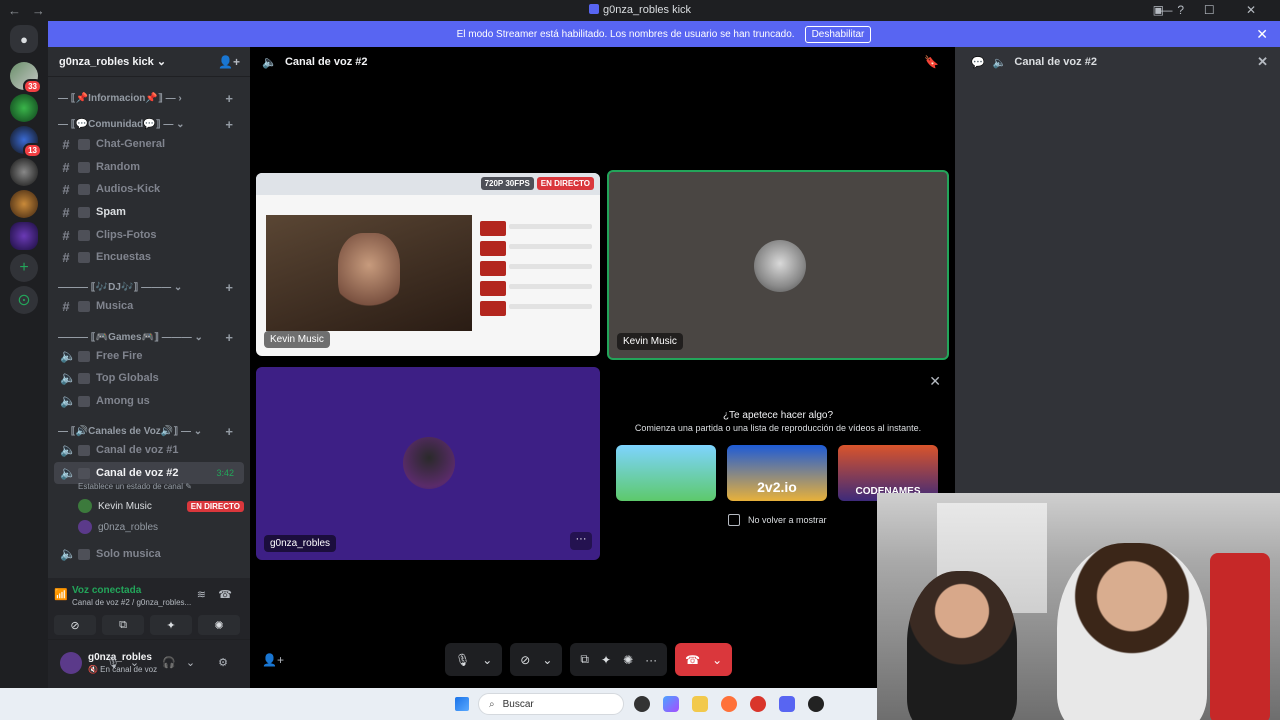  I want to click on checkbox-box, so click(734, 520).